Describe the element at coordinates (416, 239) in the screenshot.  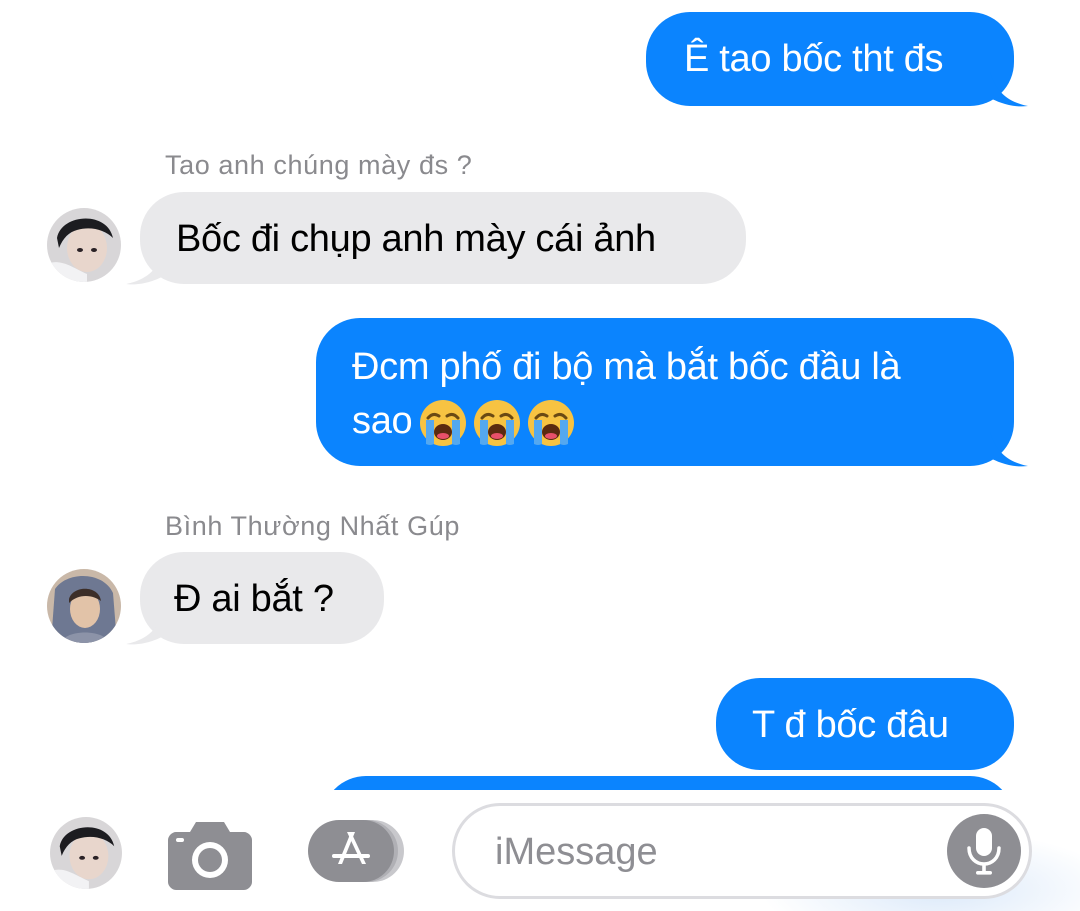
I see `message-text: Bốc đi chụp anh mày cái ảnh` at that location.